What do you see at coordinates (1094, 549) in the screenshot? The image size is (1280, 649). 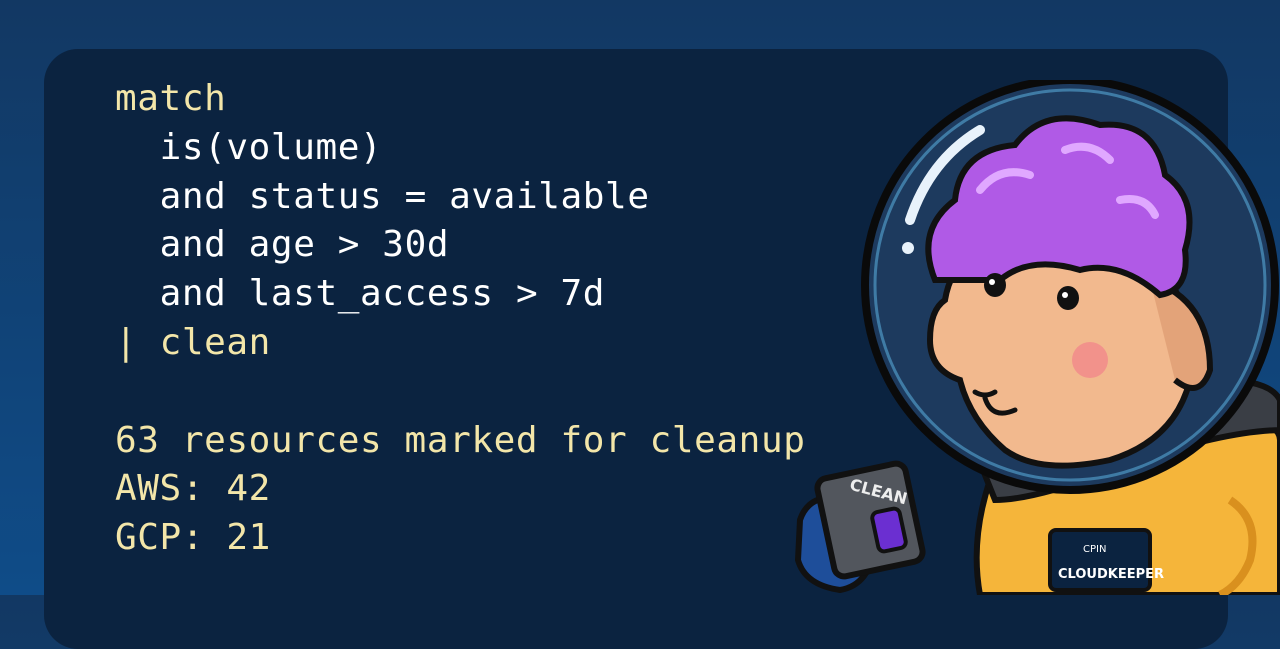 I see `badge-small-text: CPIN` at bounding box center [1094, 549].